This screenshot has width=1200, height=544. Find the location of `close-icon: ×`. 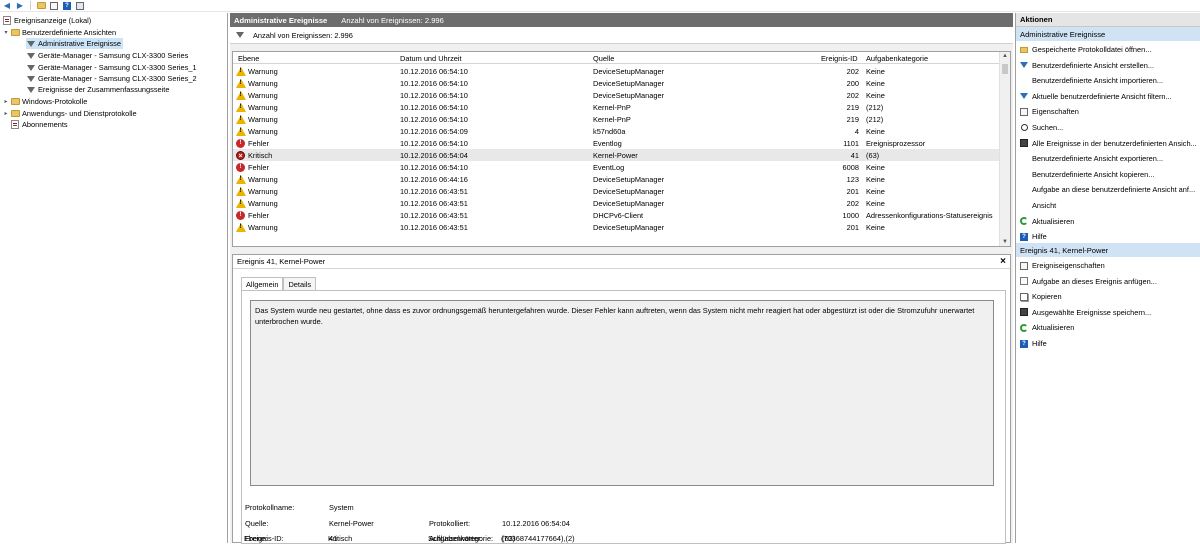

close-icon: × is located at coordinates (1003, 261).